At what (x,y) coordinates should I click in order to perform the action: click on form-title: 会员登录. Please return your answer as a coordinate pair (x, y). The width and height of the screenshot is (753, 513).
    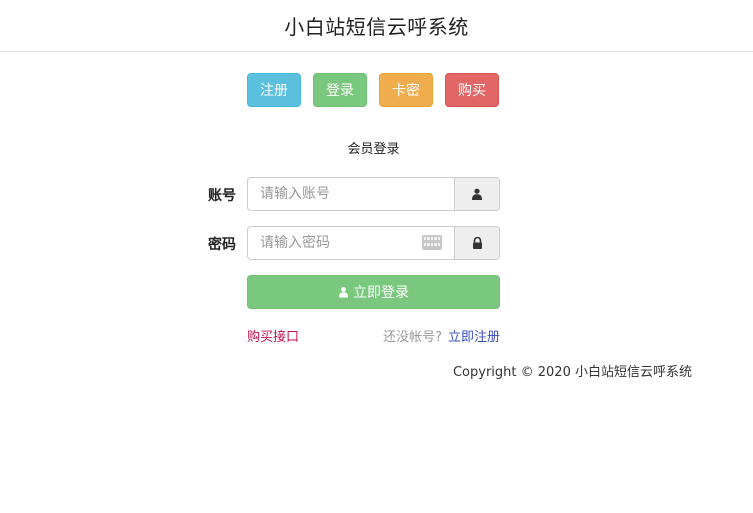
    Looking at the image, I should click on (373, 149).